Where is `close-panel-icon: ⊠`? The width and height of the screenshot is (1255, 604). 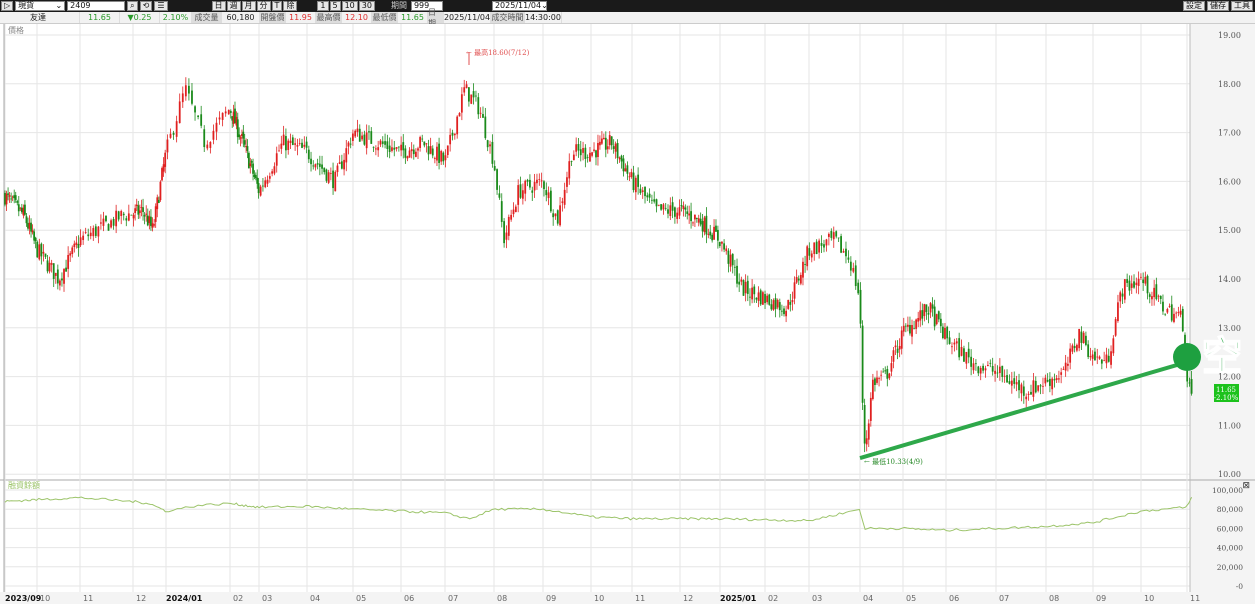 close-panel-icon: ⊠ is located at coordinates (1246, 486).